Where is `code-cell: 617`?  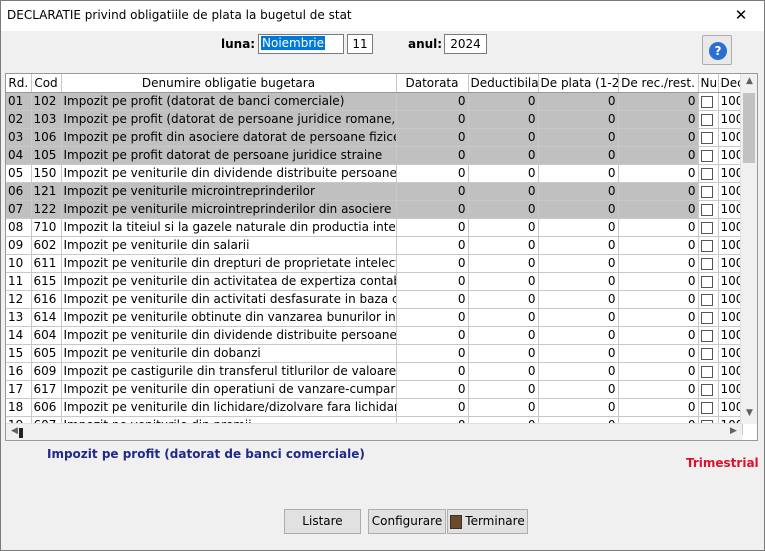
code-cell: 617 is located at coordinates (46, 389).